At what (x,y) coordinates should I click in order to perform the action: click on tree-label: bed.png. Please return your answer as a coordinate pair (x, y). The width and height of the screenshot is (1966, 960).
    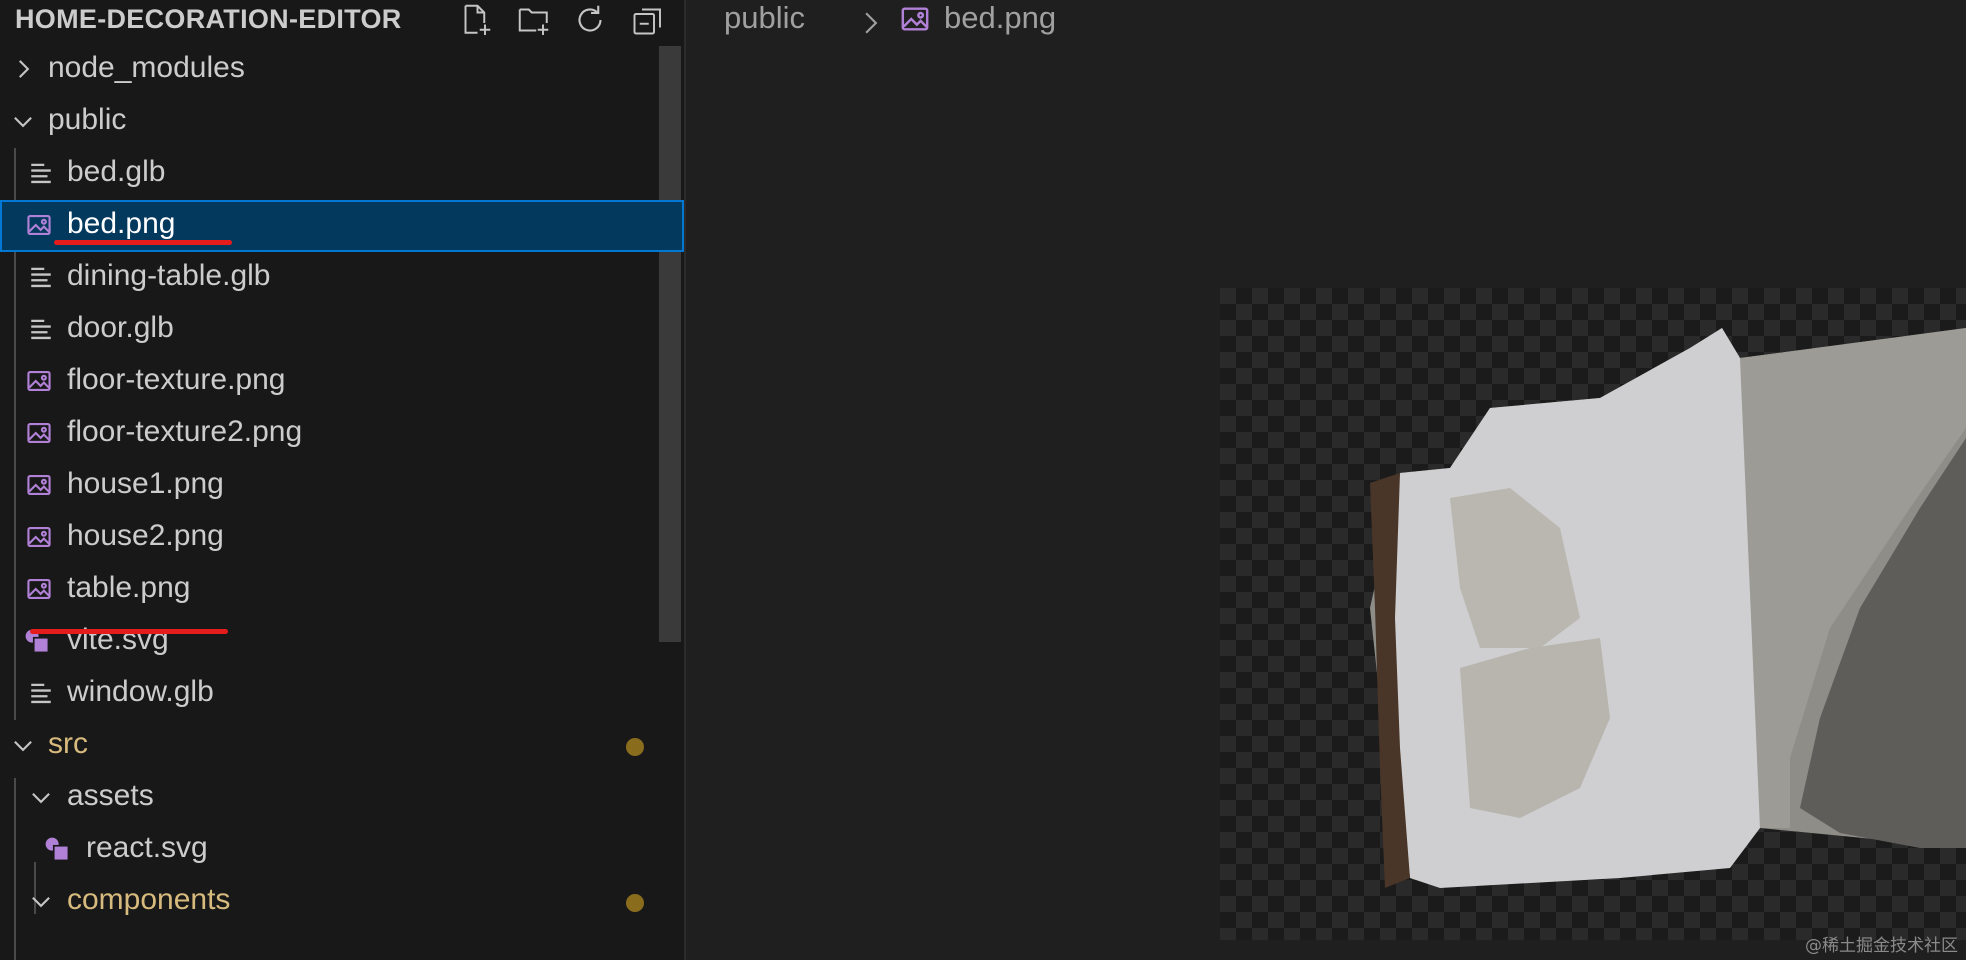
    Looking at the image, I should click on (121, 223).